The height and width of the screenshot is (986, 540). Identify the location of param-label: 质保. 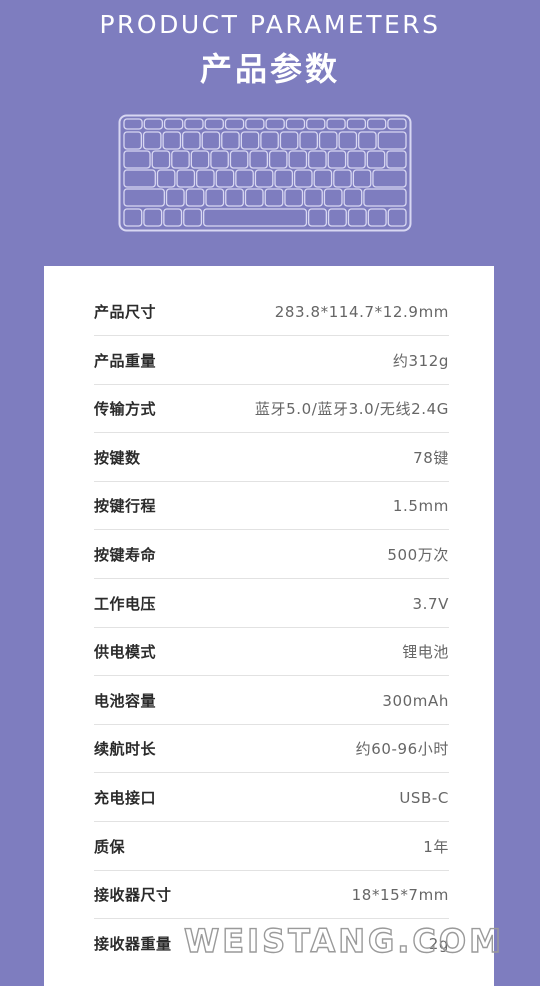
(110, 846).